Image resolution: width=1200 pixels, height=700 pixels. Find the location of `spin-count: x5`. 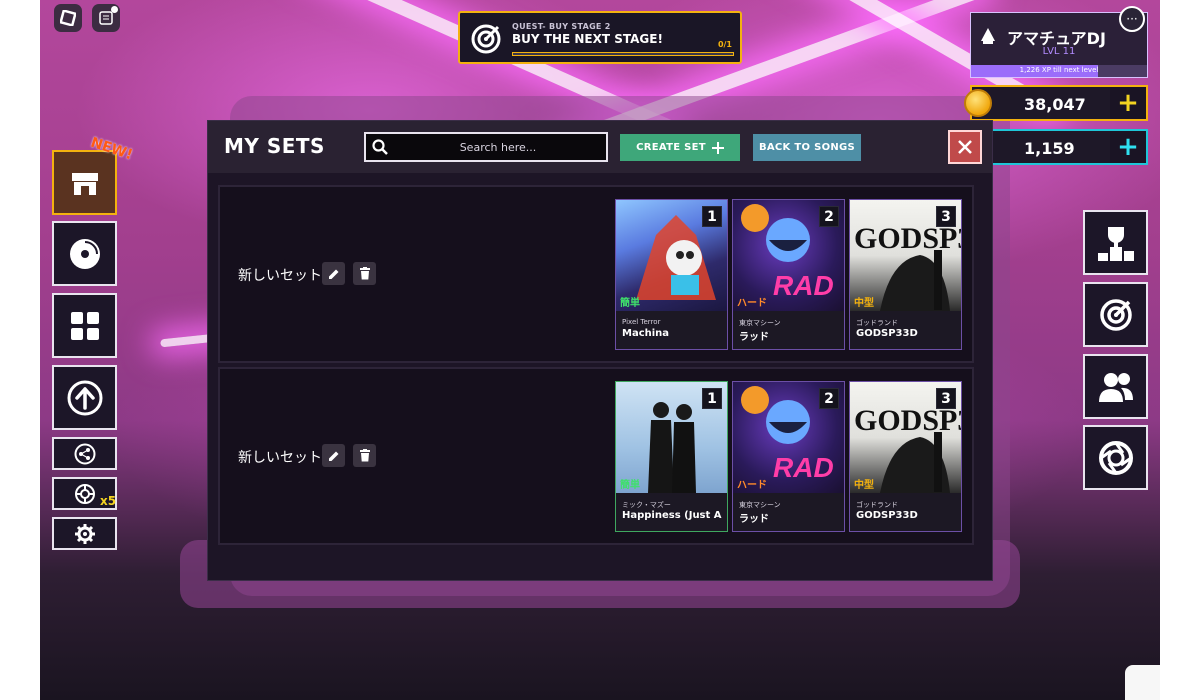

spin-count: x5 is located at coordinates (108, 501).